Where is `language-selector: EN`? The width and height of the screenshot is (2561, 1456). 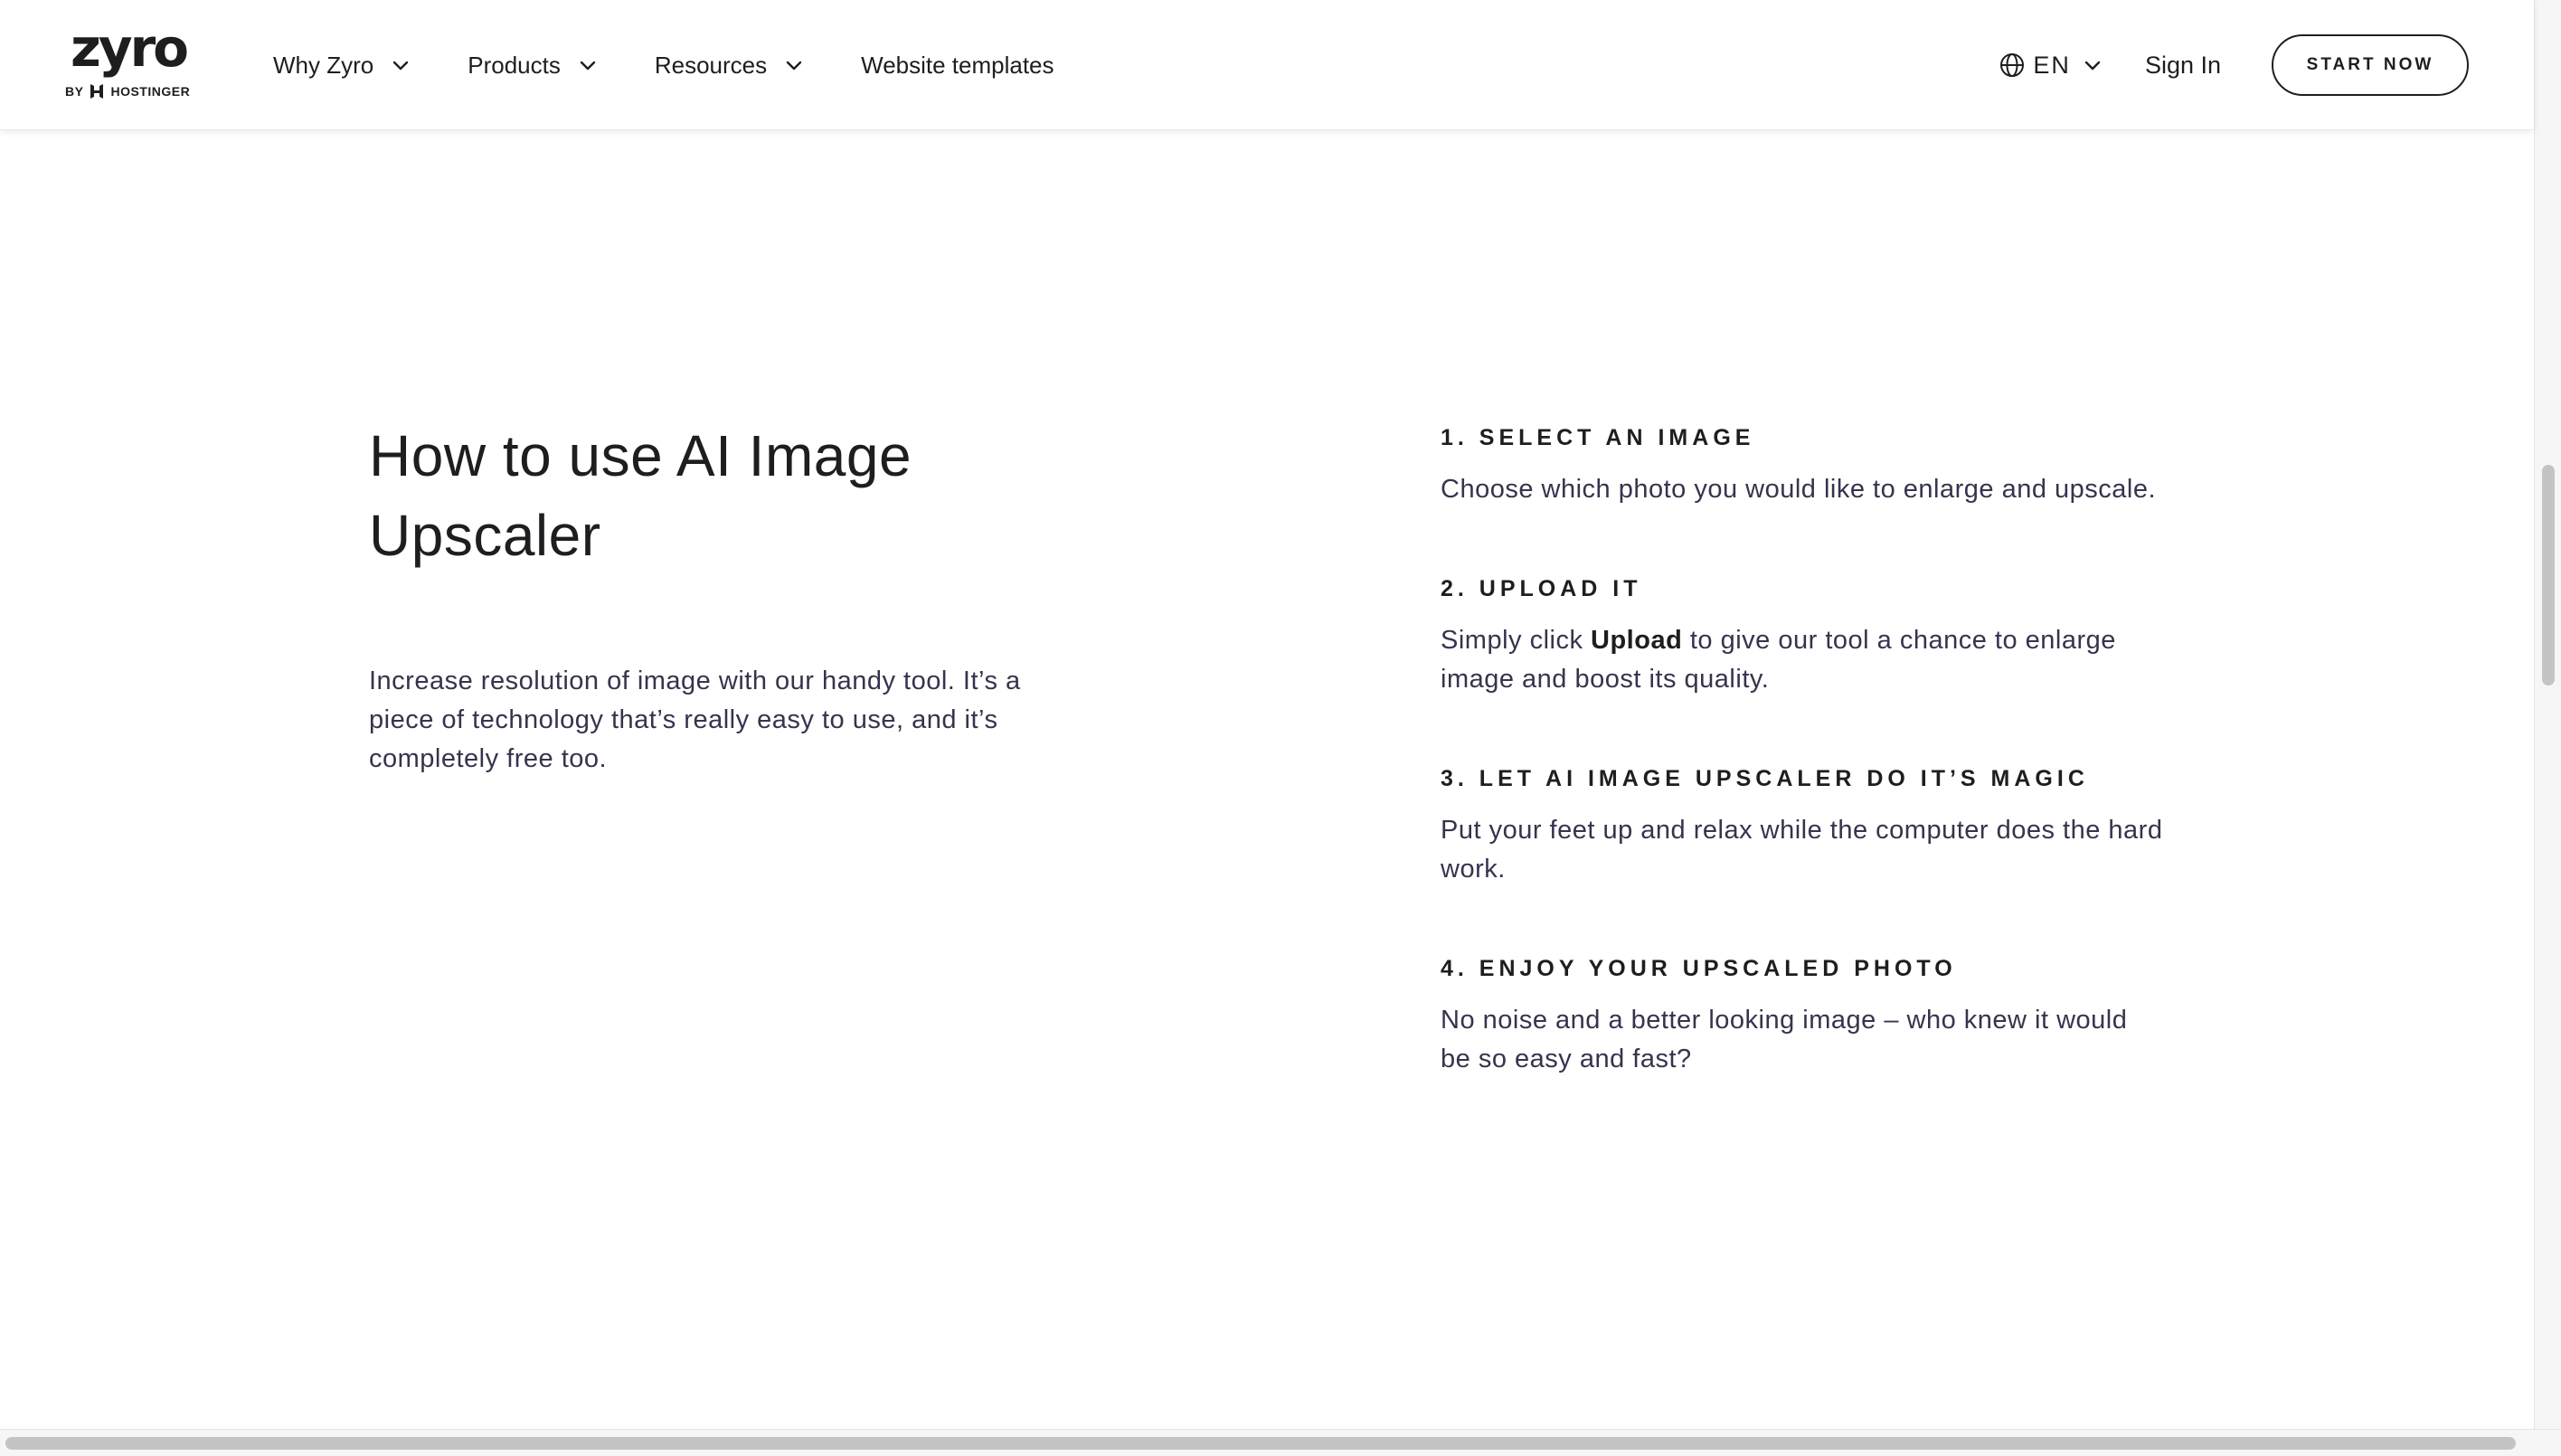
language-selector: EN is located at coordinates (2051, 66).